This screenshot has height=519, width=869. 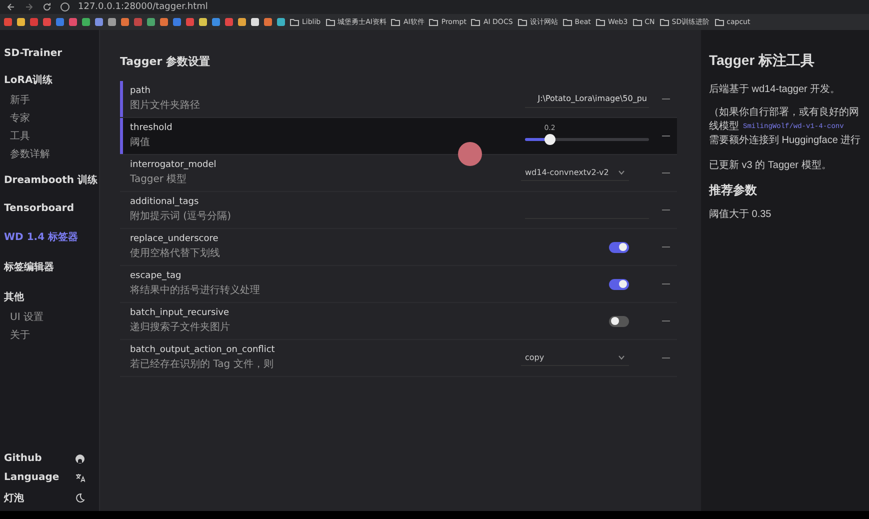 What do you see at coordinates (181, 216) in the screenshot?
I see `setting-description: 附加提示词 (逗号分隔)` at bounding box center [181, 216].